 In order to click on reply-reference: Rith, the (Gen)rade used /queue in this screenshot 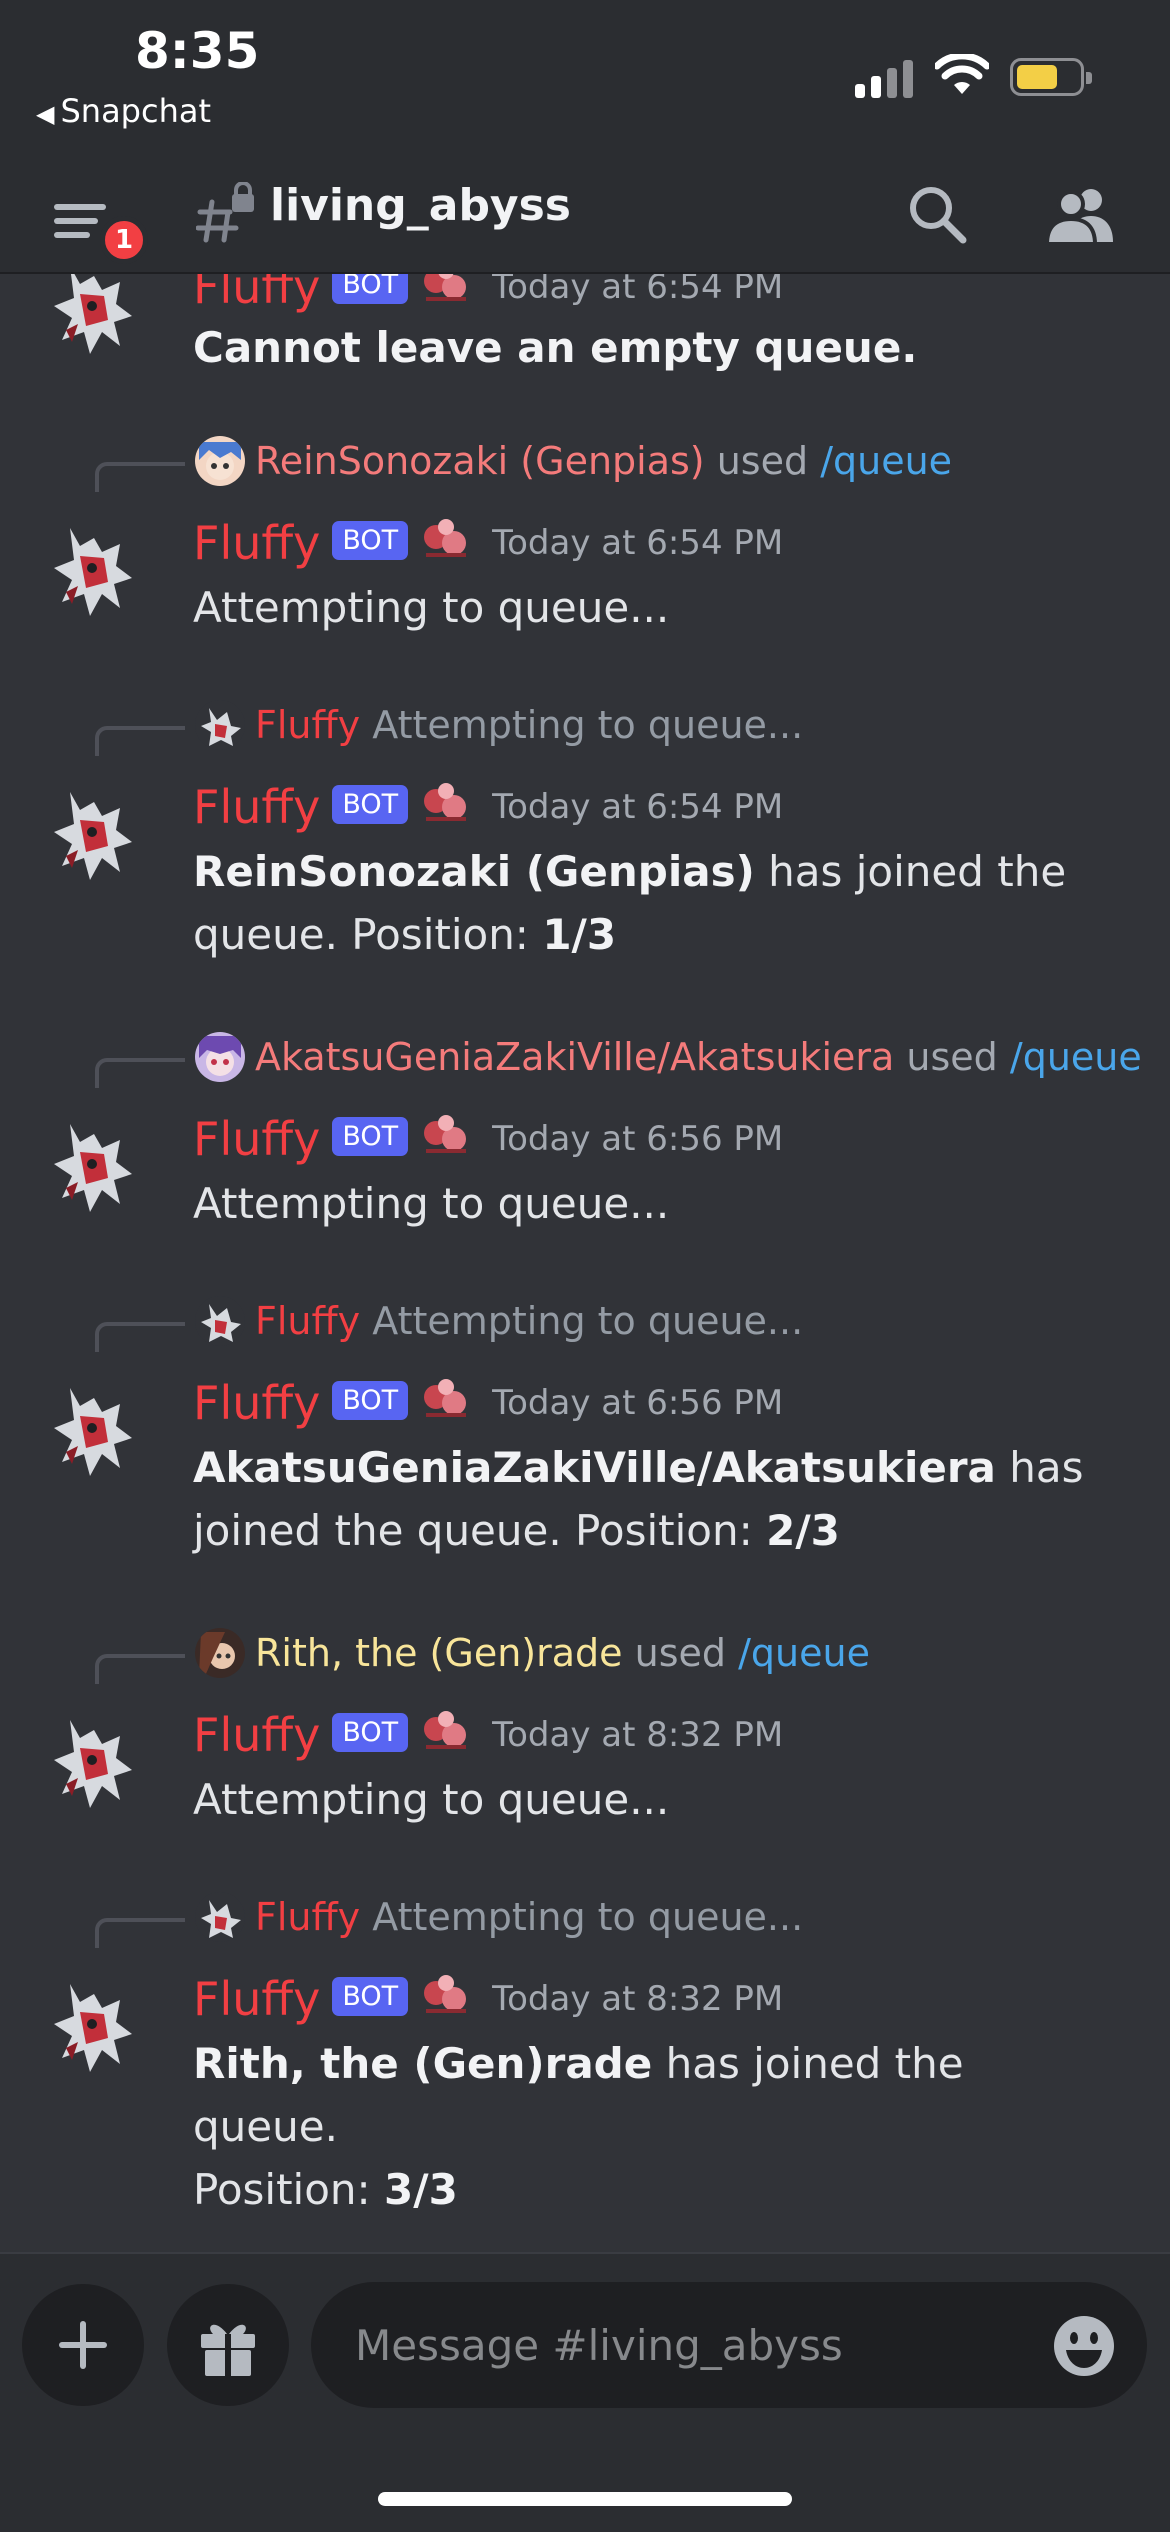, I will do `click(532, 1653)`.